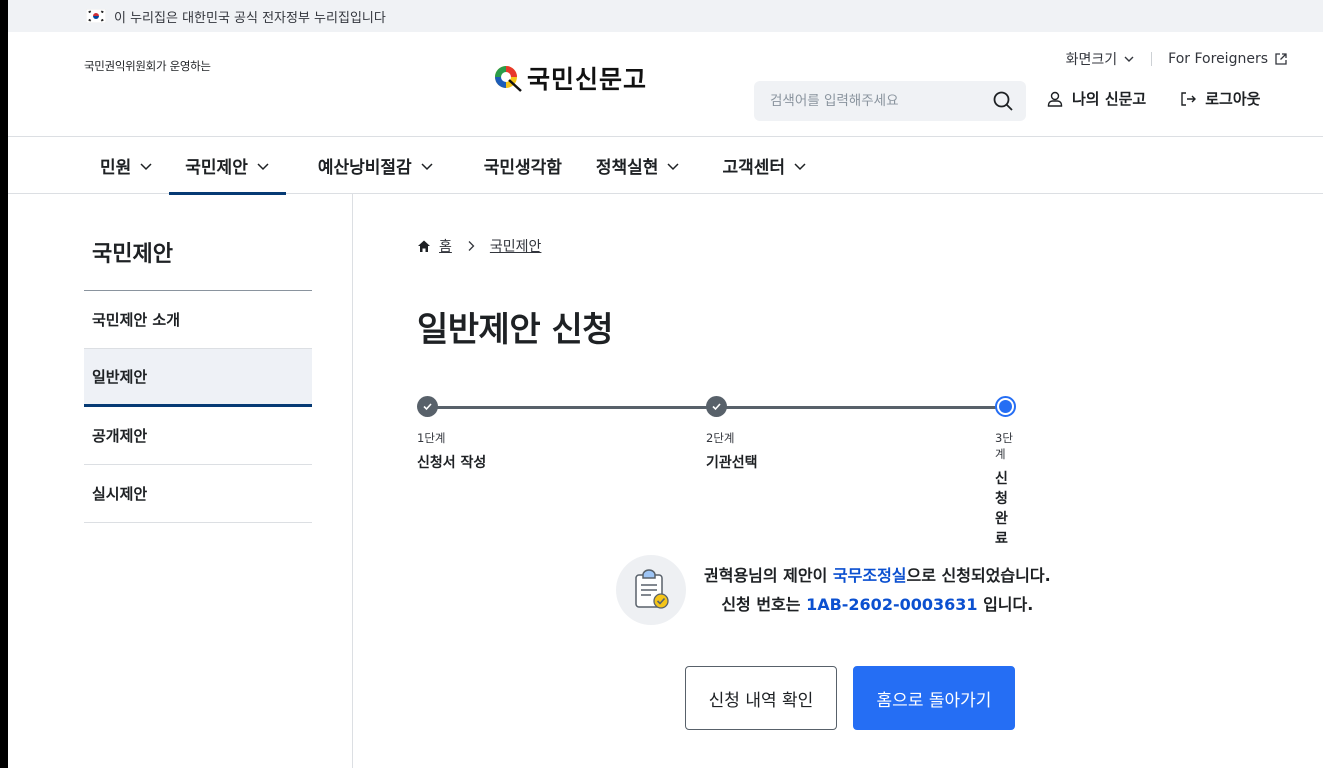 This screenshot has height=768, width=1323. I want to click on search-icon, so click(1003, 101).